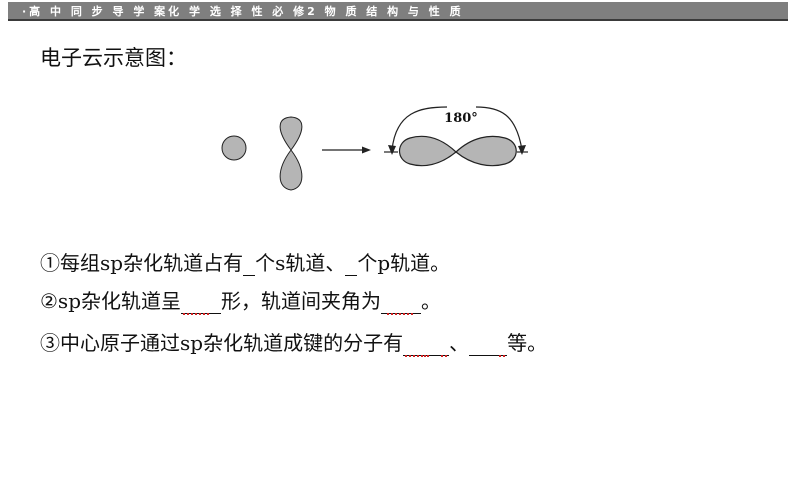 The image size is (794, 504). I want to click on question-line-2: ②sp杂化轨道呈 形，轨道间夹角为 。, so click(240, 301).